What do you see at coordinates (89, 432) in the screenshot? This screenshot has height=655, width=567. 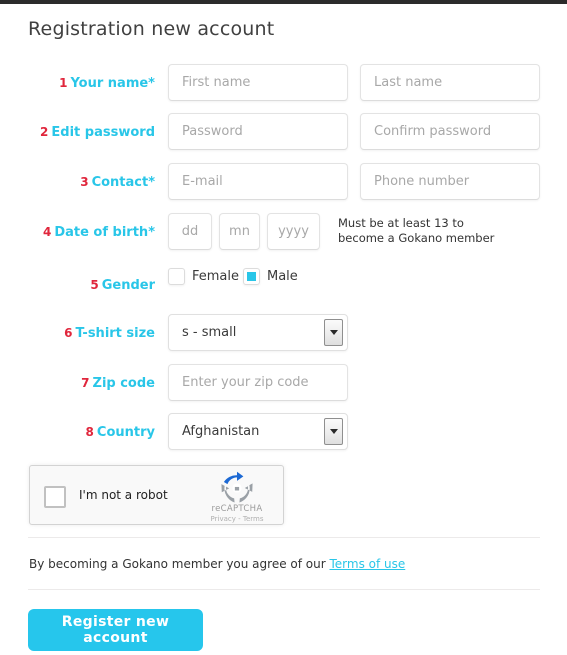 I see `label-number: 8` at bounding box center [89, 432].